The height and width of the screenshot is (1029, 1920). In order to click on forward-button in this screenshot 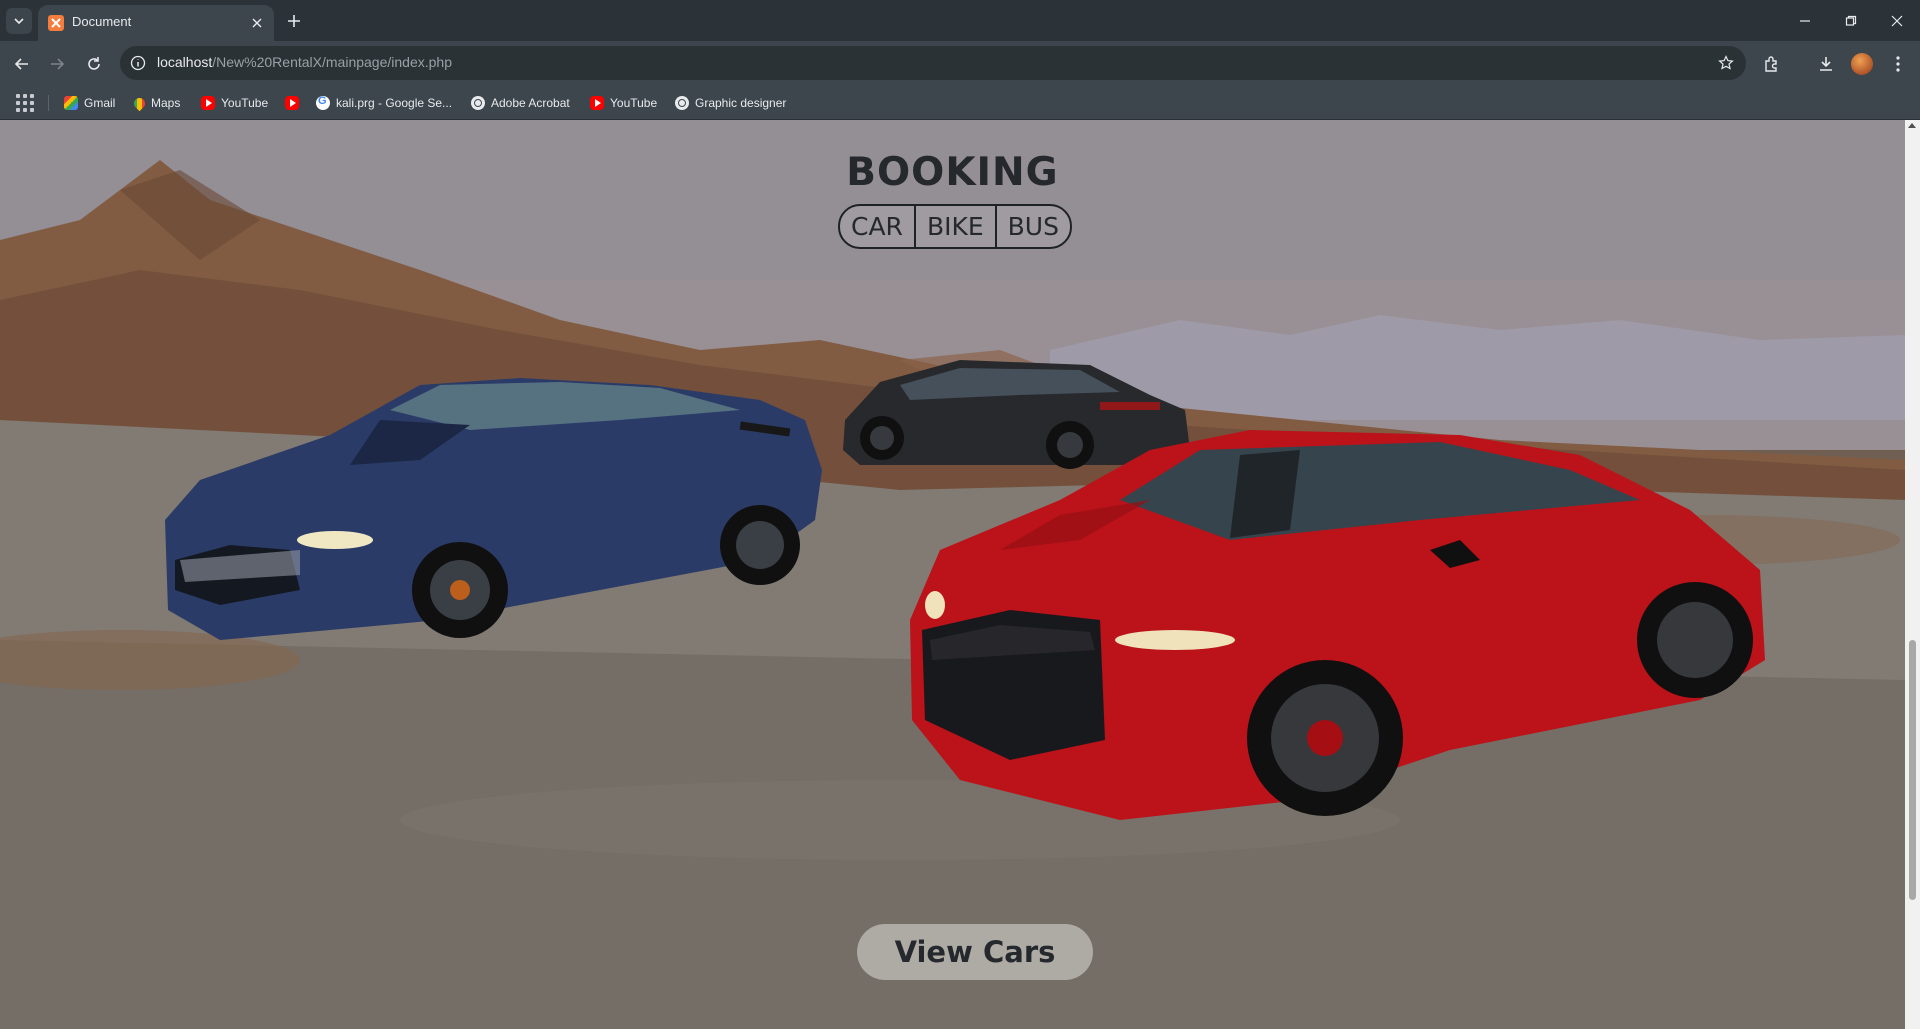, I will do `click(57, 64)`.